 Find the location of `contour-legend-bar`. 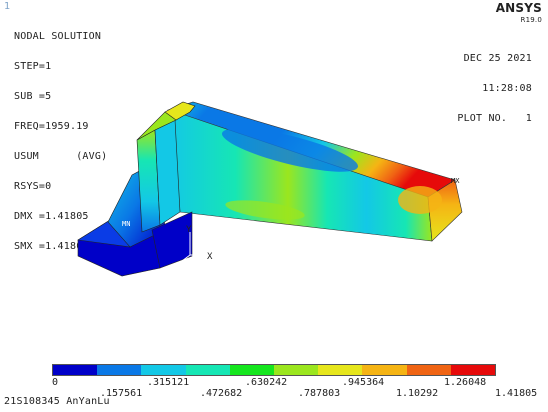

contour-legend-bar is located at coordinates (274, 370).